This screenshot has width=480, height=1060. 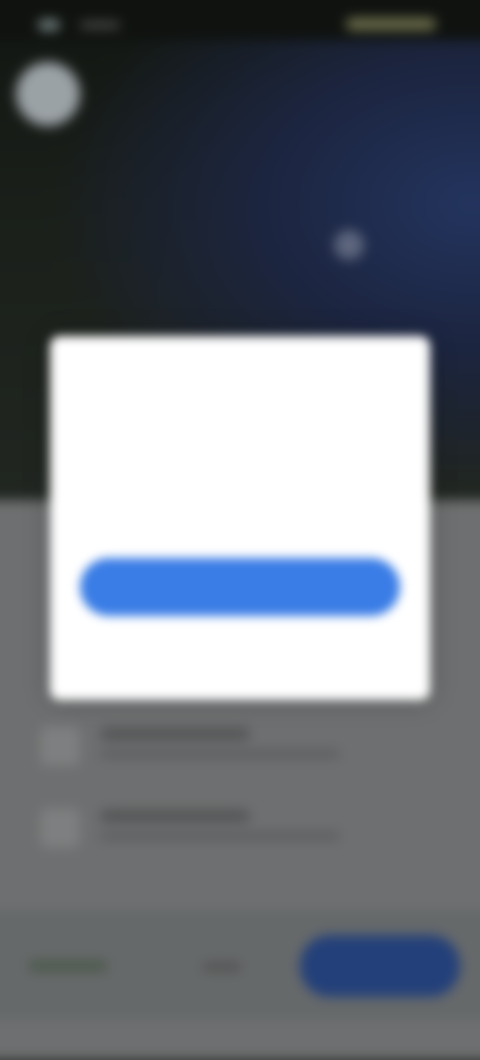 What do you see at coordinates (240, 654) in the screenshot?
I see `dialog-secondary-button` at bounding box center [240, 654].